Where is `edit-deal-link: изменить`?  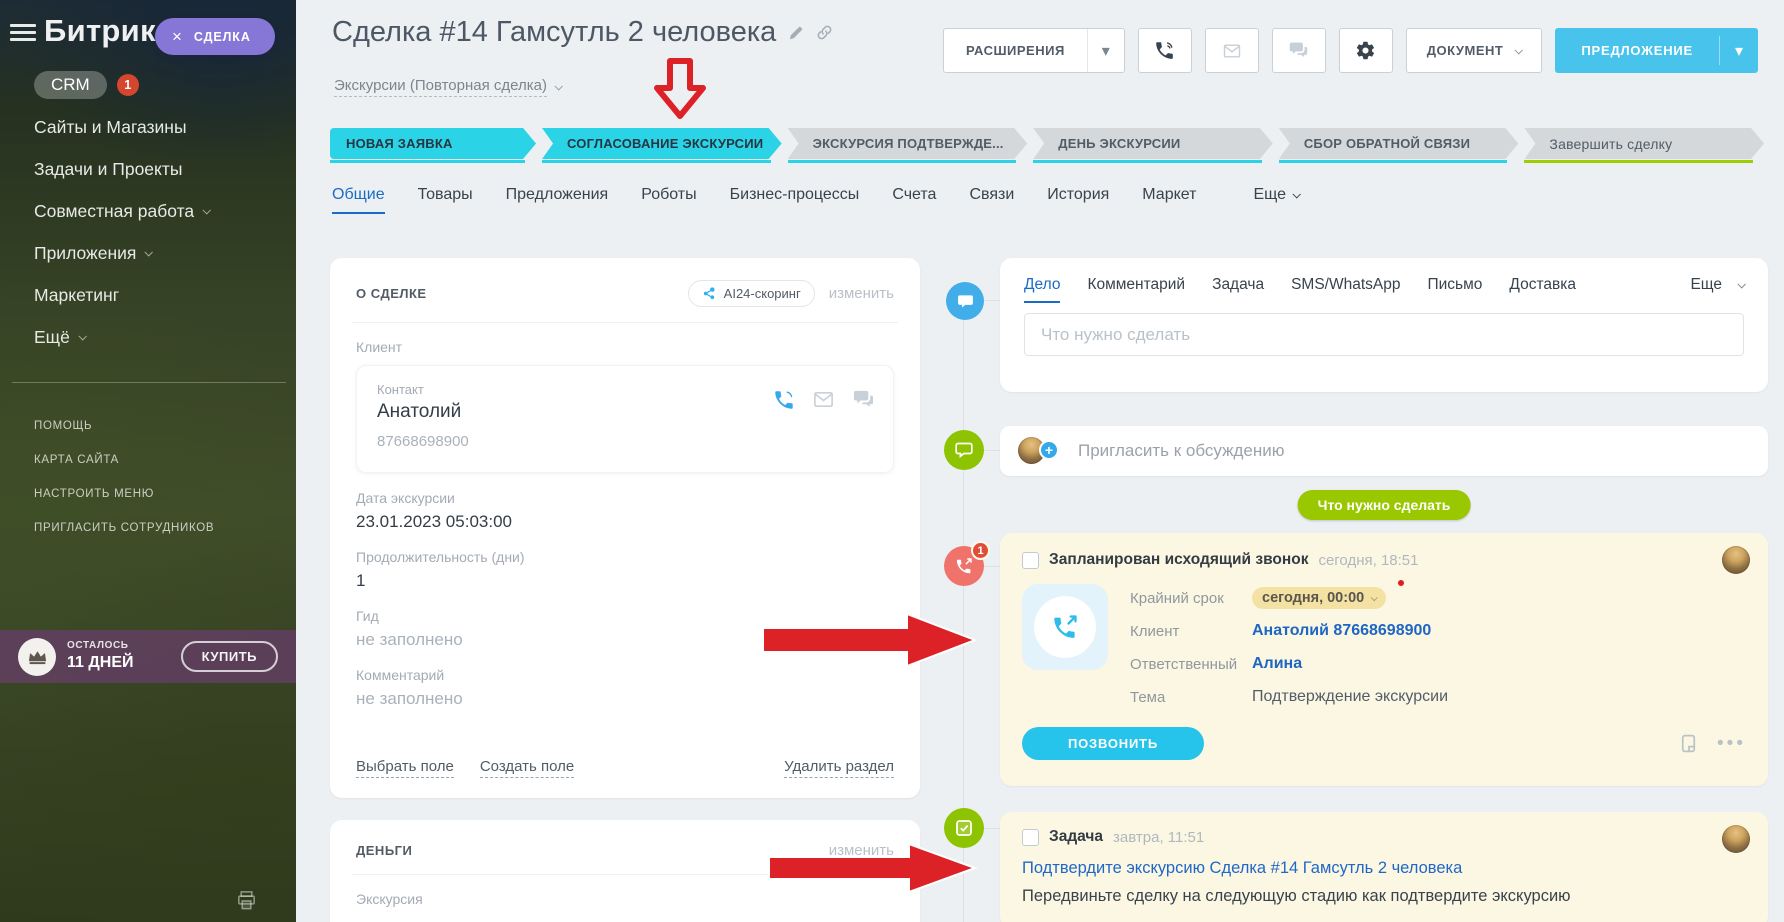 edit-deal-link: изменить is located at coordinates (861, 293).